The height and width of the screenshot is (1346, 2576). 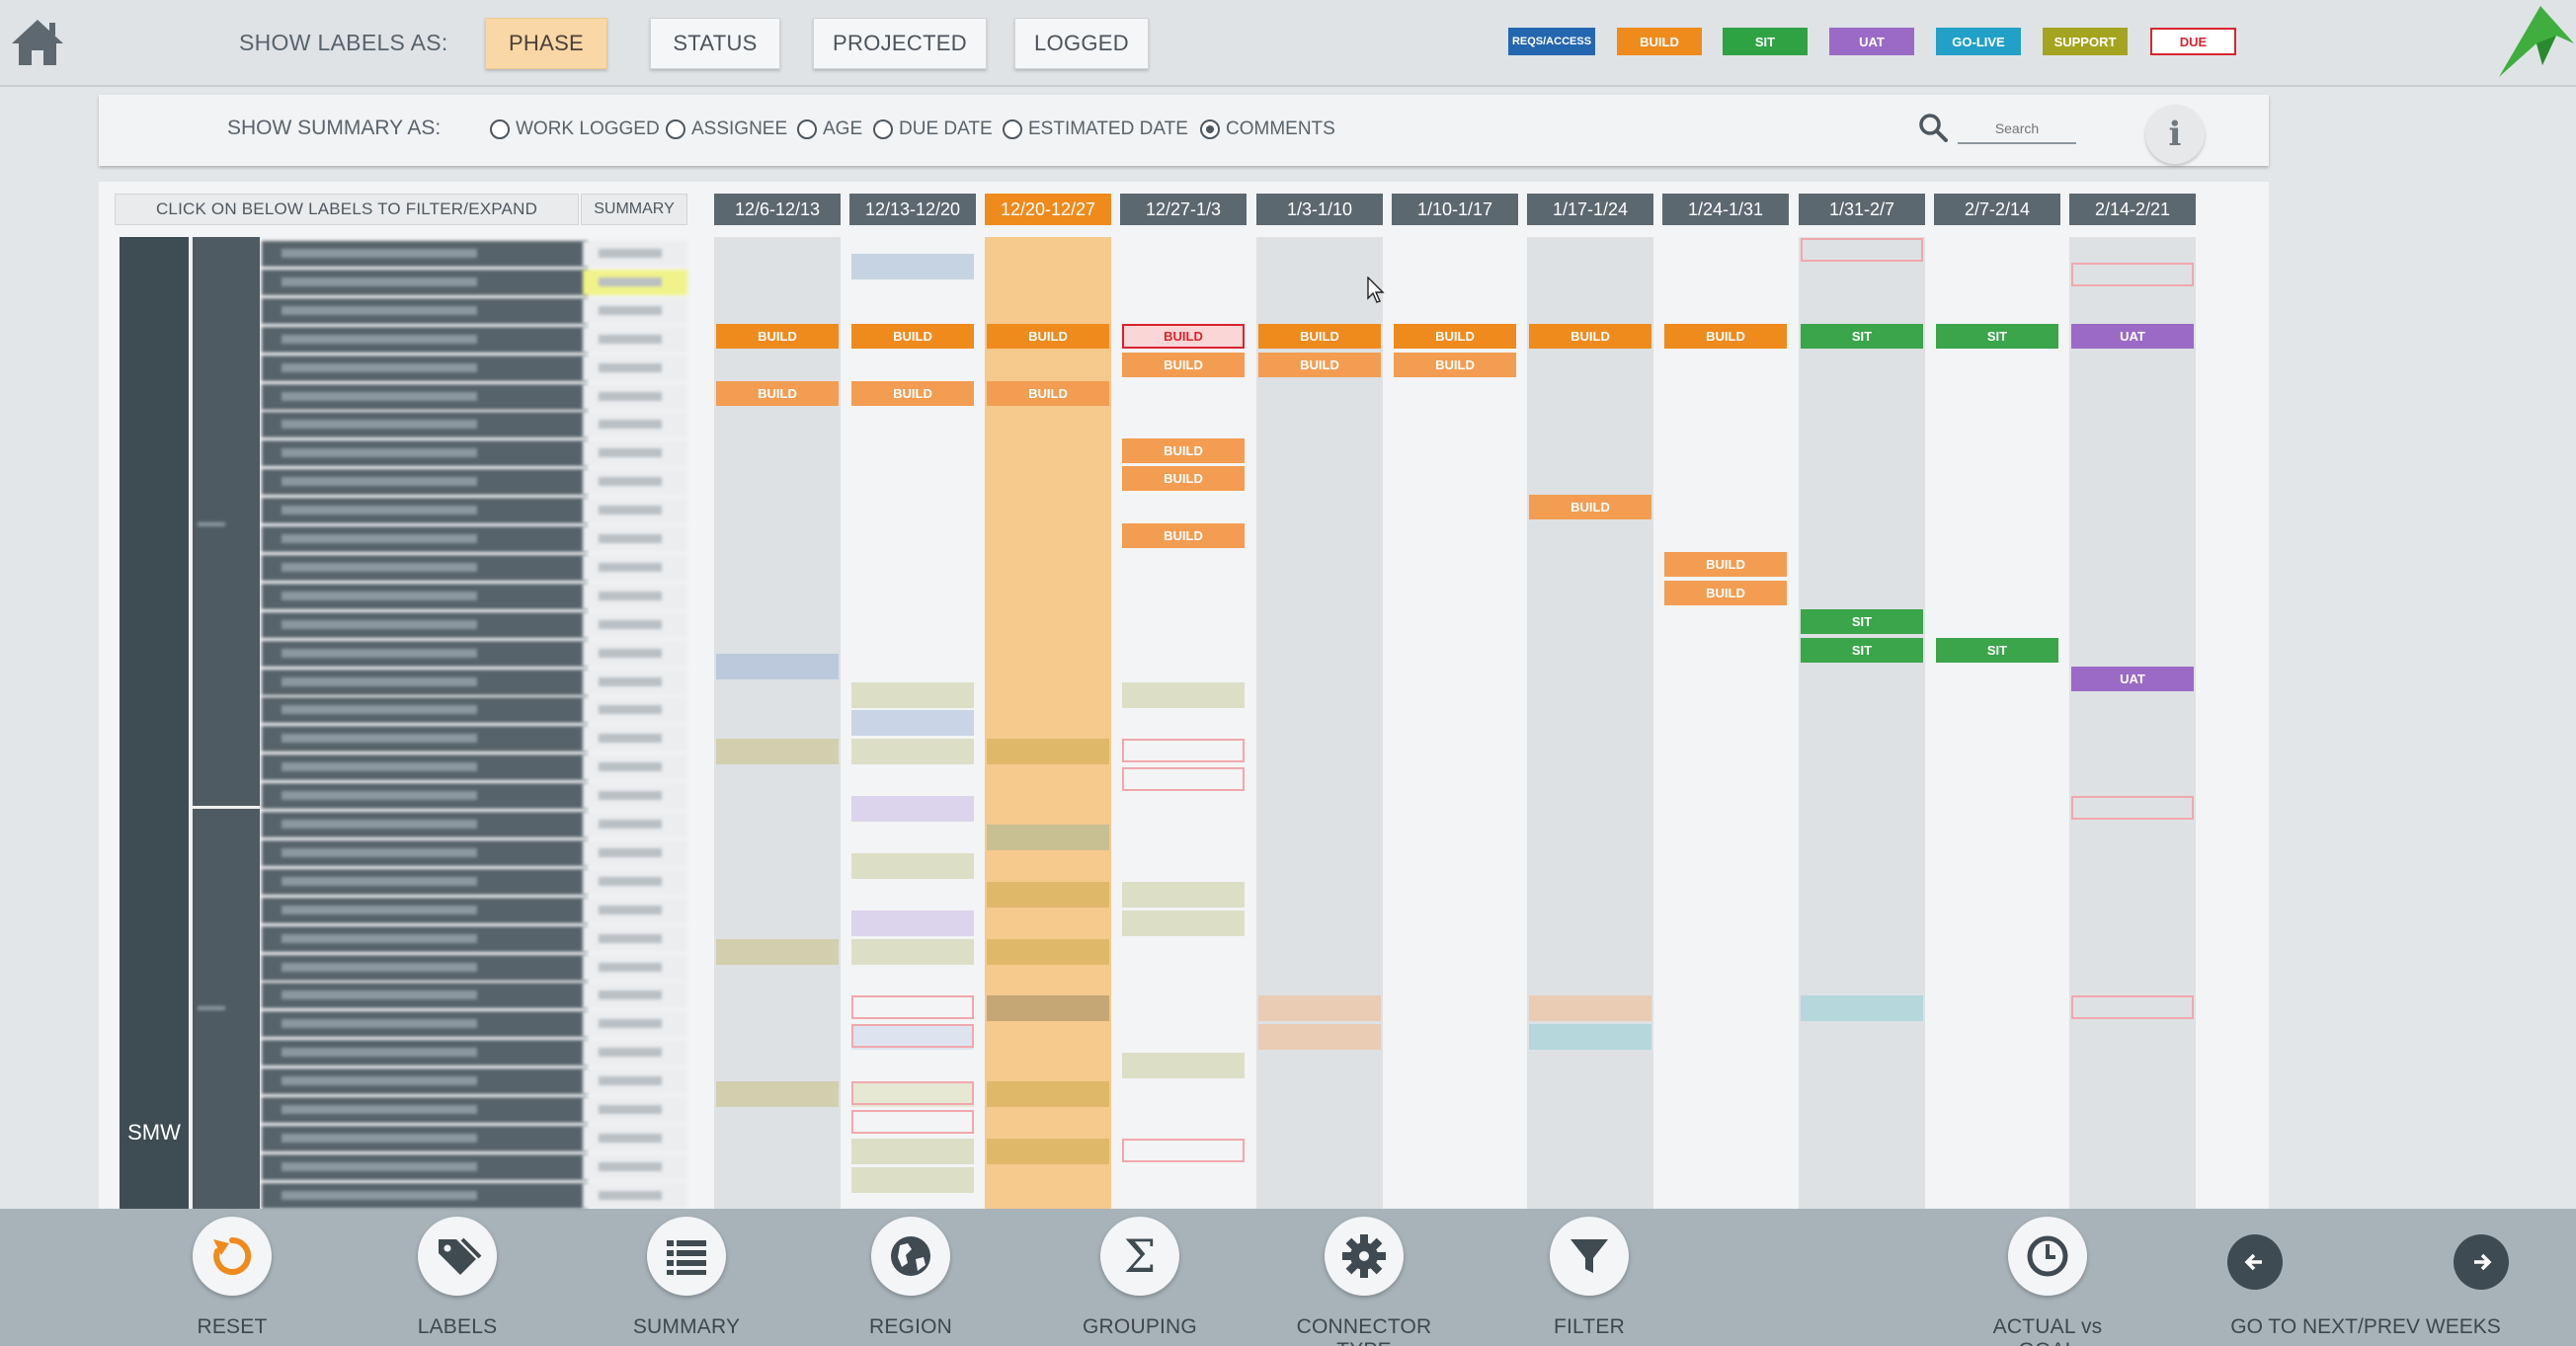 I want to click on uat-bar: UAT, so click(x=2132, y=679).